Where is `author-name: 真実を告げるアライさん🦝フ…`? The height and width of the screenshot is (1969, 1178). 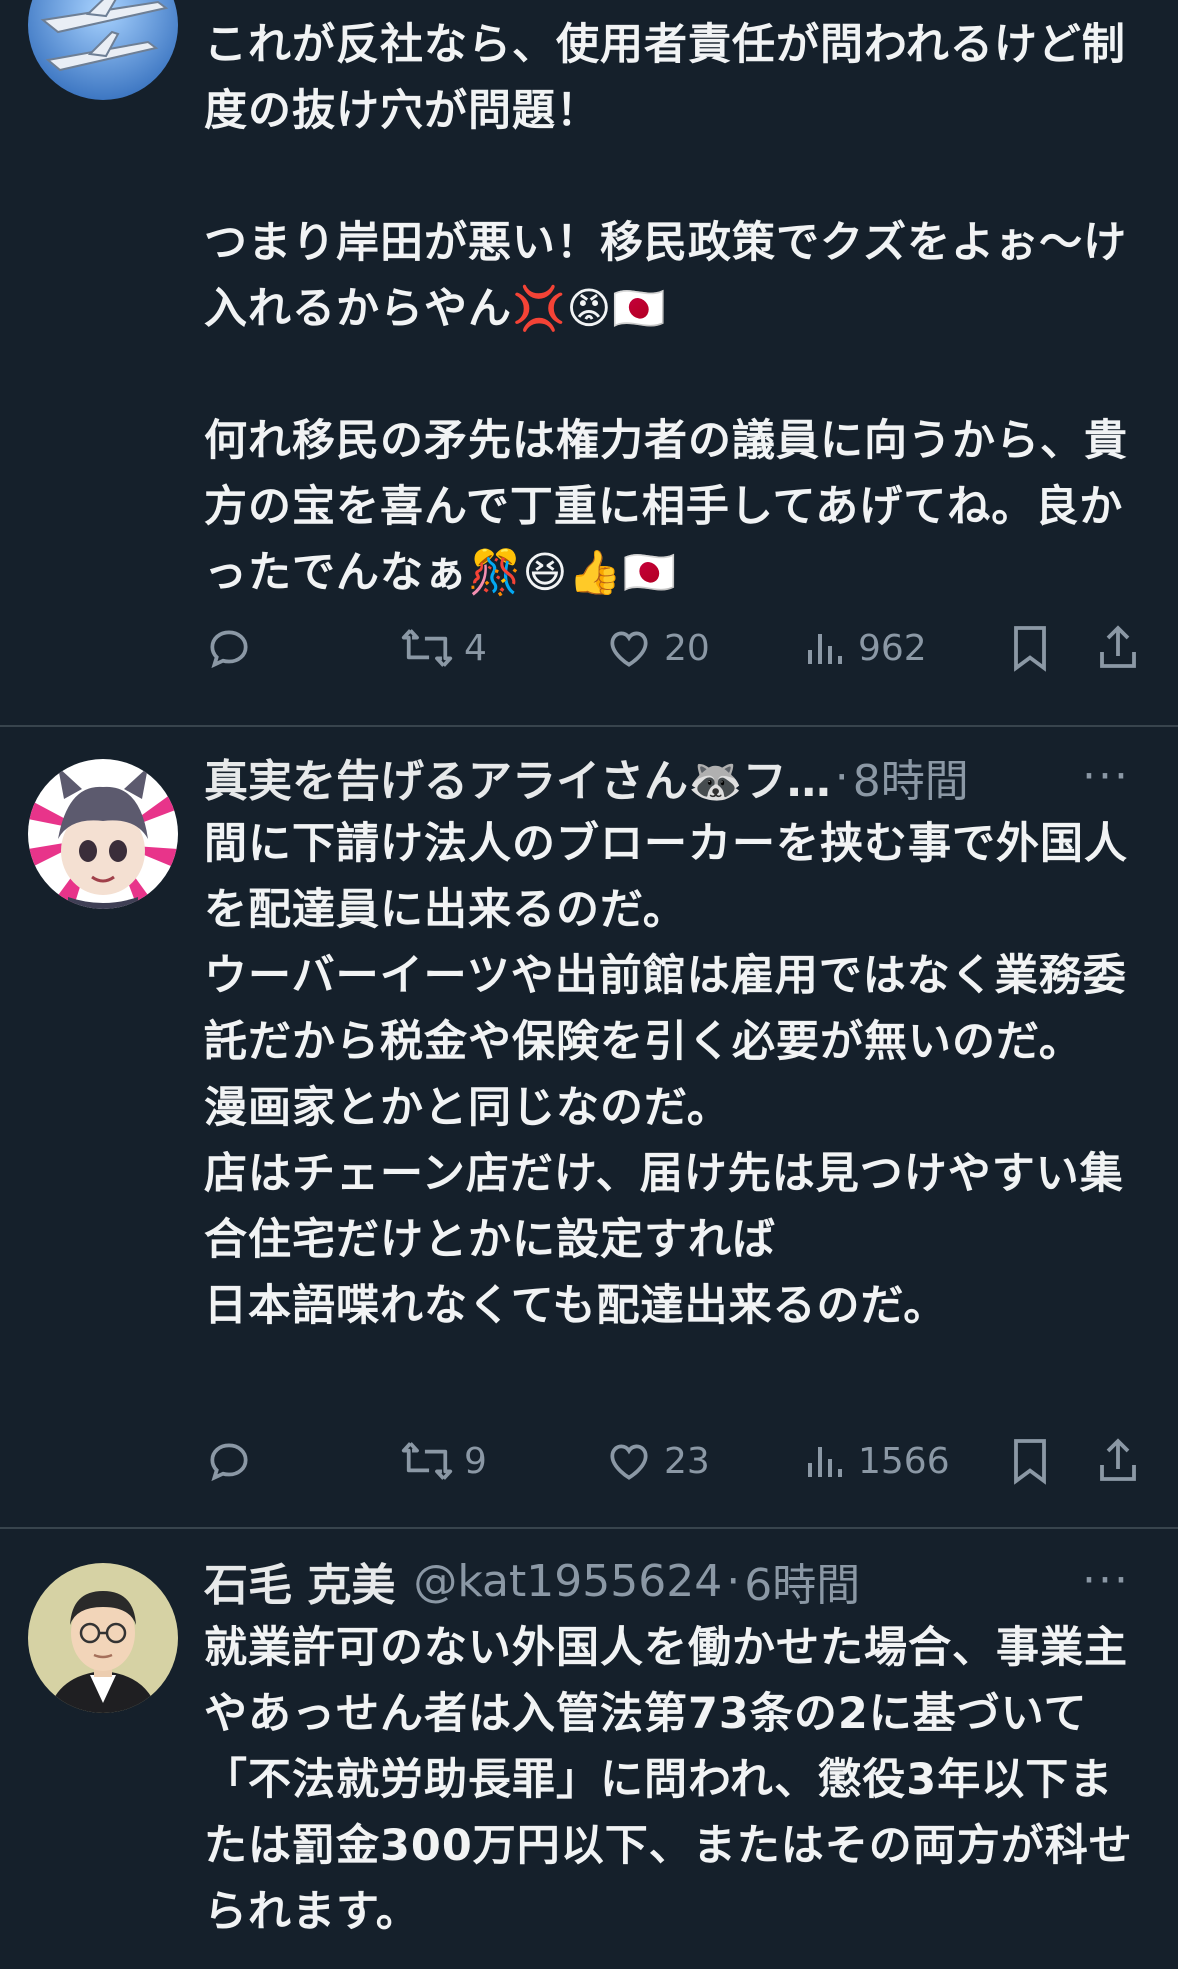
author-name: 真実を告げるアライさん🦝フ… is located at coordinates (517, 777).